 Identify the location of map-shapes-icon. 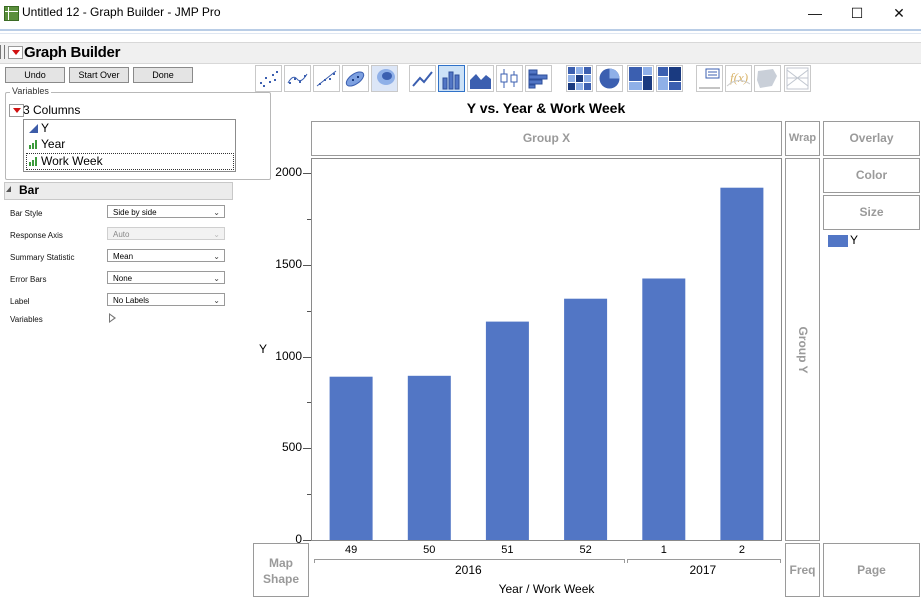
(767, 78).